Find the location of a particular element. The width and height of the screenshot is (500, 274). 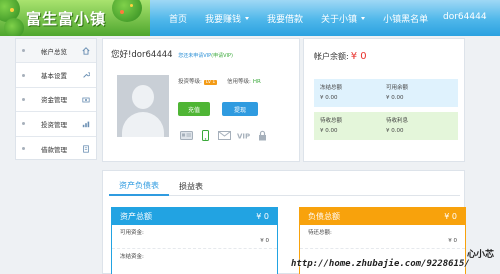

vip-apply-text: (申请VIP) is located at coordinates (222, 56).